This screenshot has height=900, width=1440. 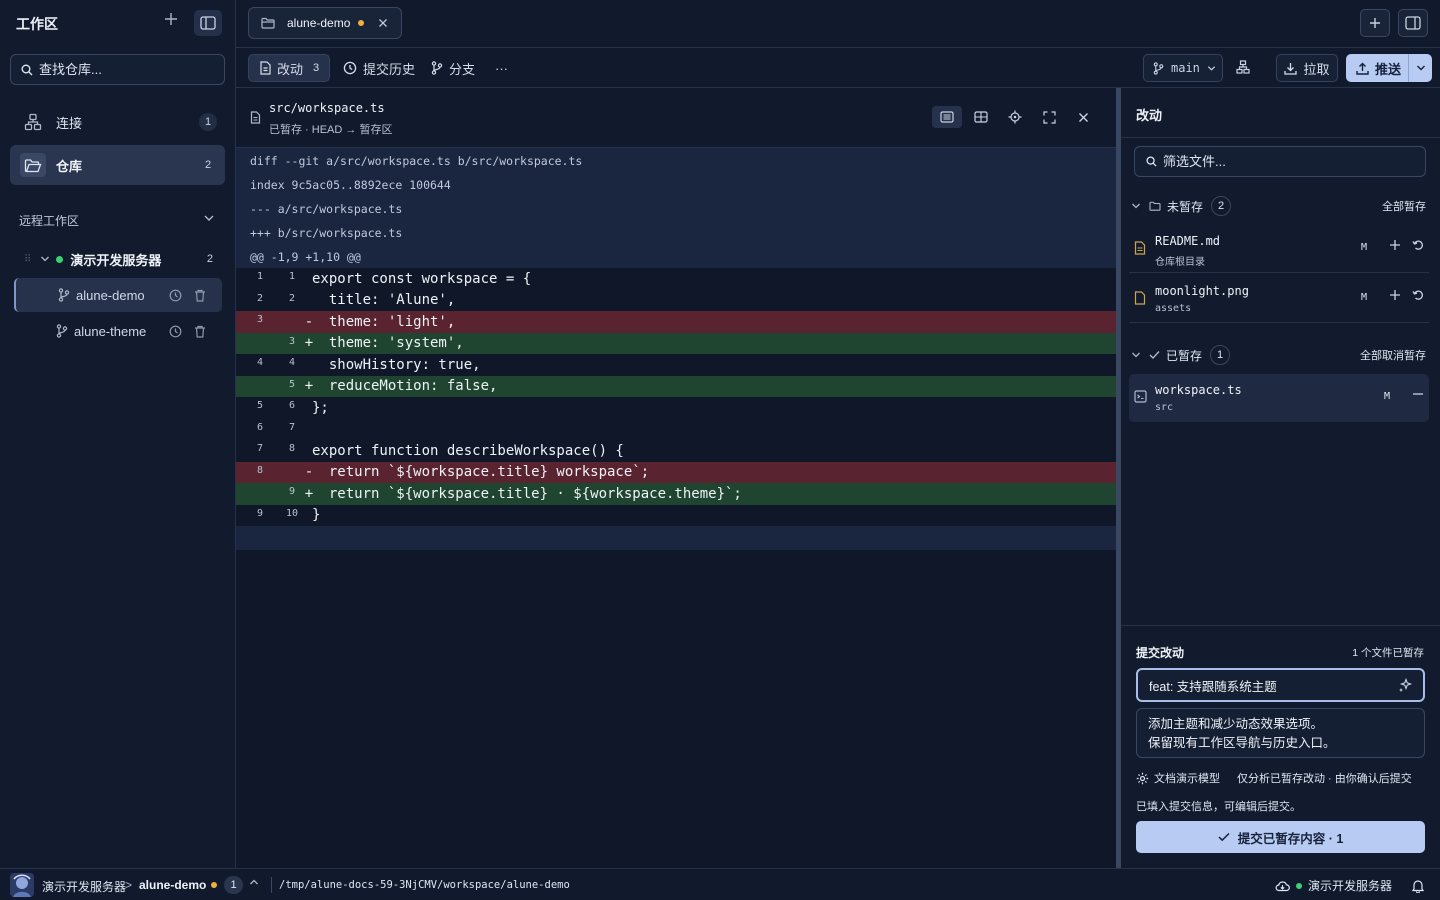 I want to click on repo-item-alune-demo: alune-demo, so click(x=118, y=295).